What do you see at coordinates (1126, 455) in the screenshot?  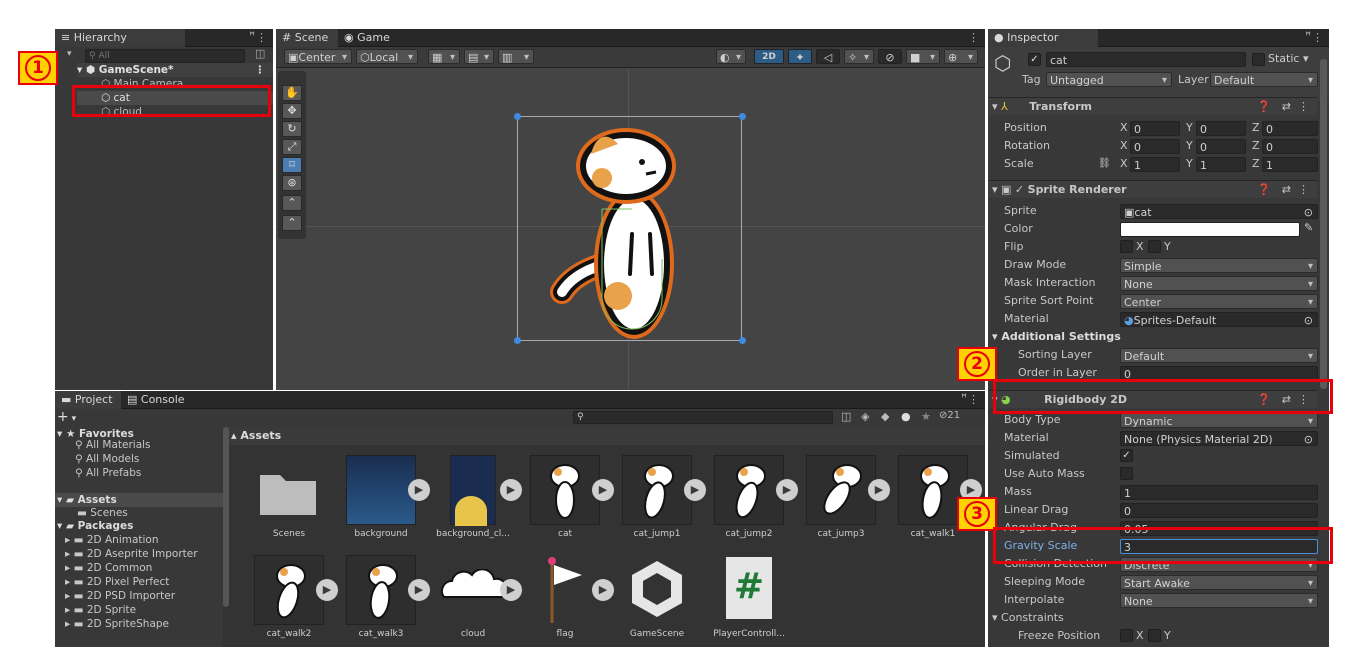 I see `simulated-checkbox: ✓` at bounding box center [1126, 455].